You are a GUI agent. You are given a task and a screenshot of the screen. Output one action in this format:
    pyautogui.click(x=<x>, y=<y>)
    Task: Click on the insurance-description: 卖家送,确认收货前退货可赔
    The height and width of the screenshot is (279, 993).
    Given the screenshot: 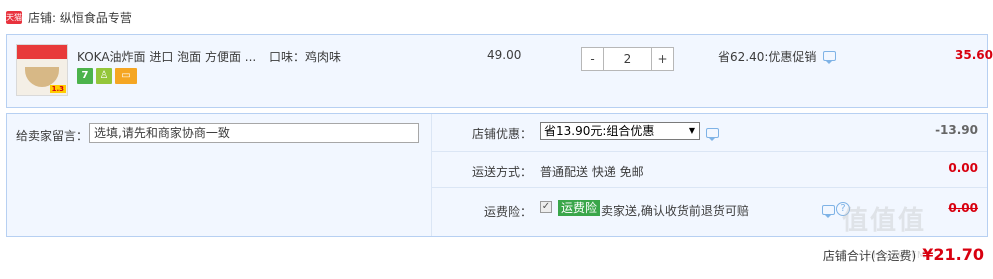 What is the action you would take?
    pyautogui.click(x=675, y=211)
    